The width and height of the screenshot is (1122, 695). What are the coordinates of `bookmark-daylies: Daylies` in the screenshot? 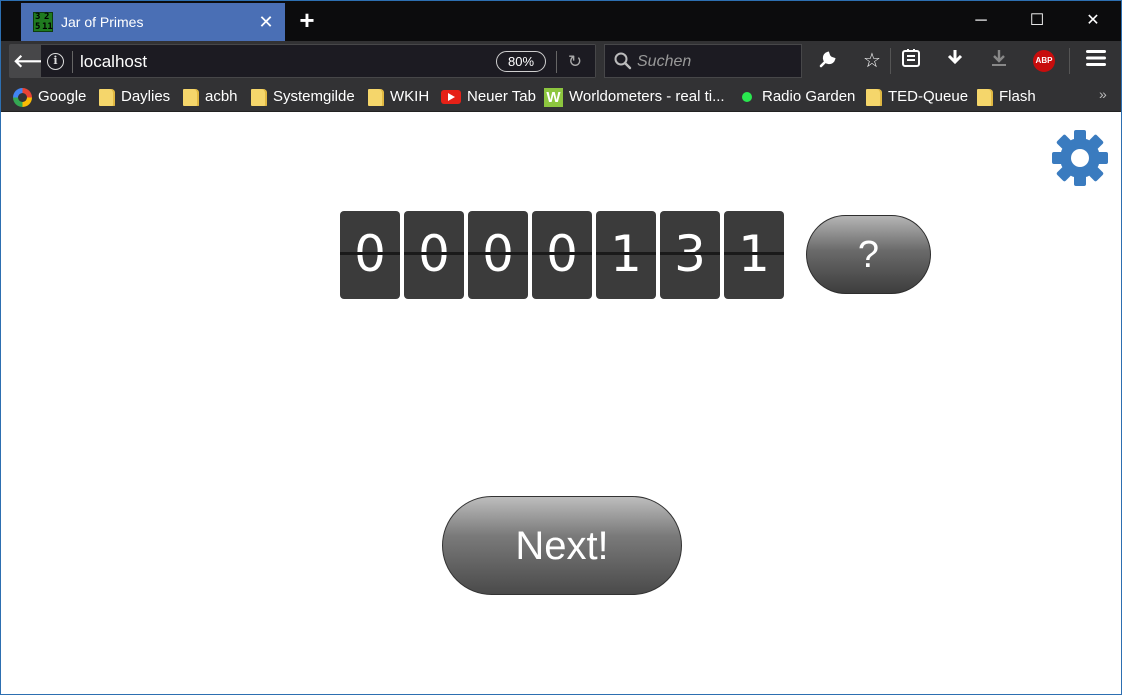 It's located at (134, 97).